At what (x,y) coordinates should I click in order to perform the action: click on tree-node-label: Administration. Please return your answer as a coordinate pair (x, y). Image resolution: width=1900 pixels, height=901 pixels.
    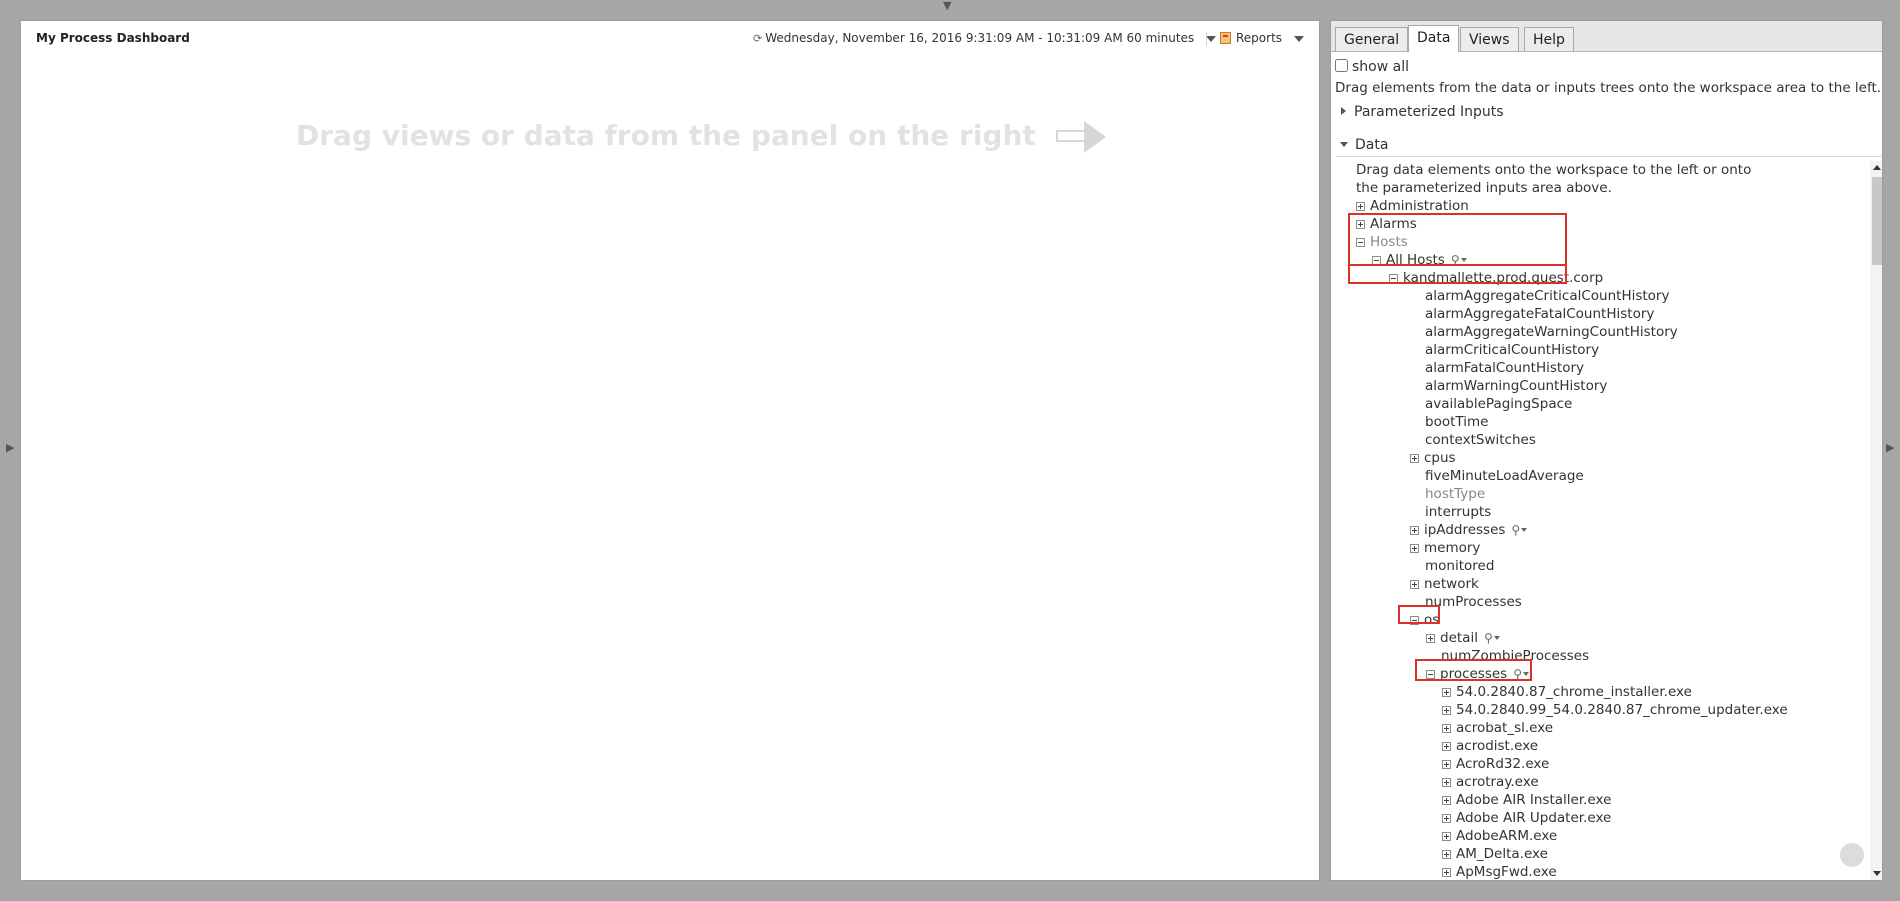
    Looking at the image, I should click on (1419, 206).